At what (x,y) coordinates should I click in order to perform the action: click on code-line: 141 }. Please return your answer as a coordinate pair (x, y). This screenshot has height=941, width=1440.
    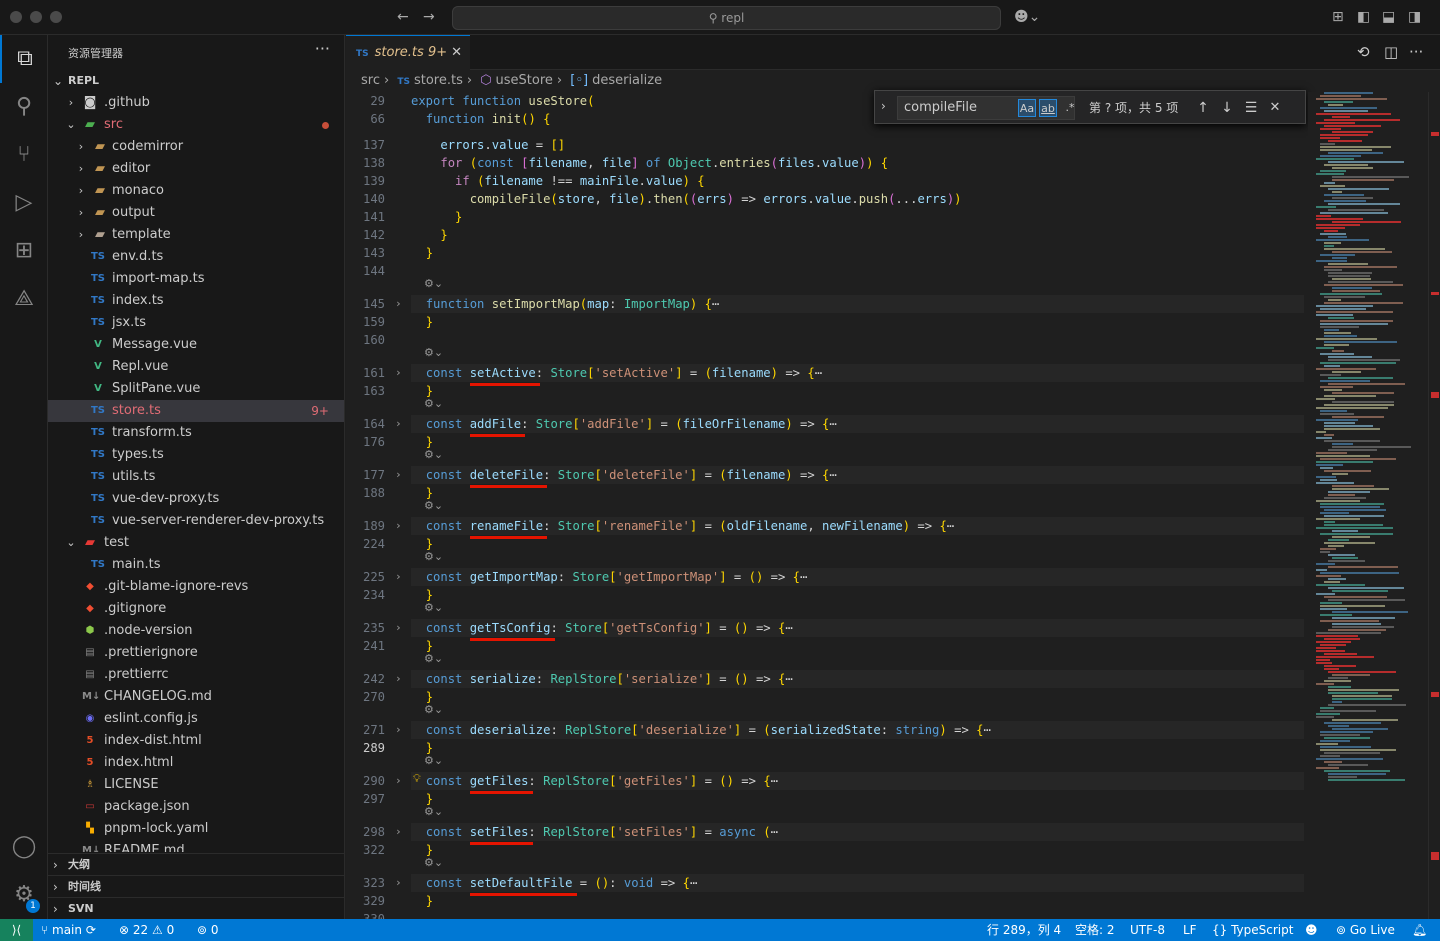
    Looking at the image, I should click on (825, 217).